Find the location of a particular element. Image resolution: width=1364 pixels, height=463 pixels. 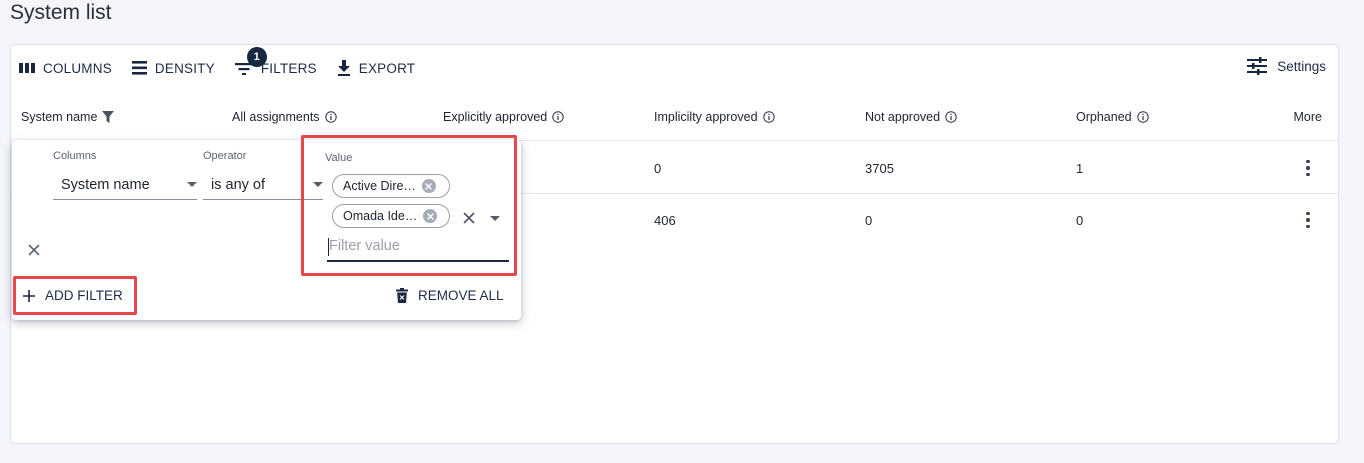

cell-orphaned: 1 is located at coordinates (1080, 168).